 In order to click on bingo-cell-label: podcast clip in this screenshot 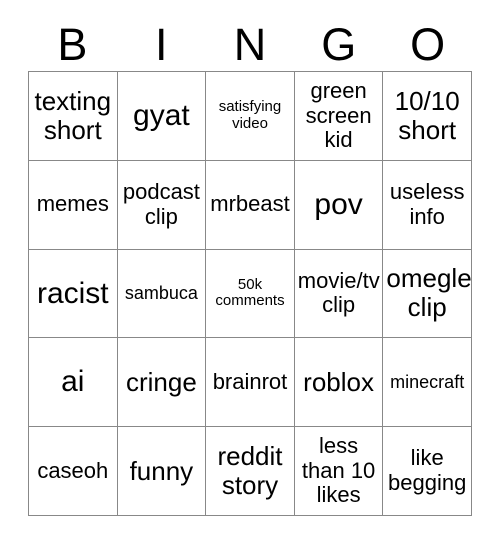, I will do `click(161, 204)`.